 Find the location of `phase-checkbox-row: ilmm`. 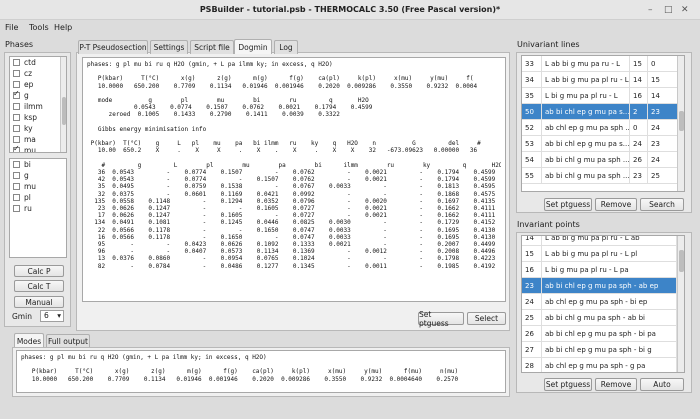

phase-checkbox-row: ilmm is located at coordinates (38, 106).